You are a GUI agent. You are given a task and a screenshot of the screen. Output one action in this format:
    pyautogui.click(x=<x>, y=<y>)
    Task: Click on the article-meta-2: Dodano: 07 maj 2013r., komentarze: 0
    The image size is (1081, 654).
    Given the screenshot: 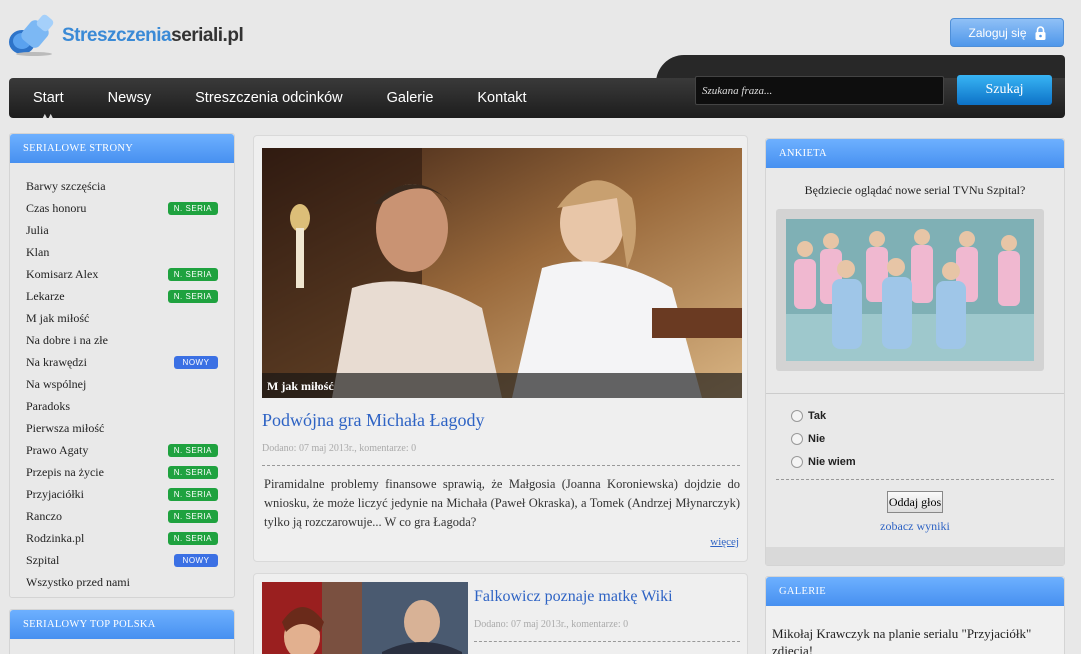 What is the action you would take?
    pyautogui.click(x=551, y=624)
    